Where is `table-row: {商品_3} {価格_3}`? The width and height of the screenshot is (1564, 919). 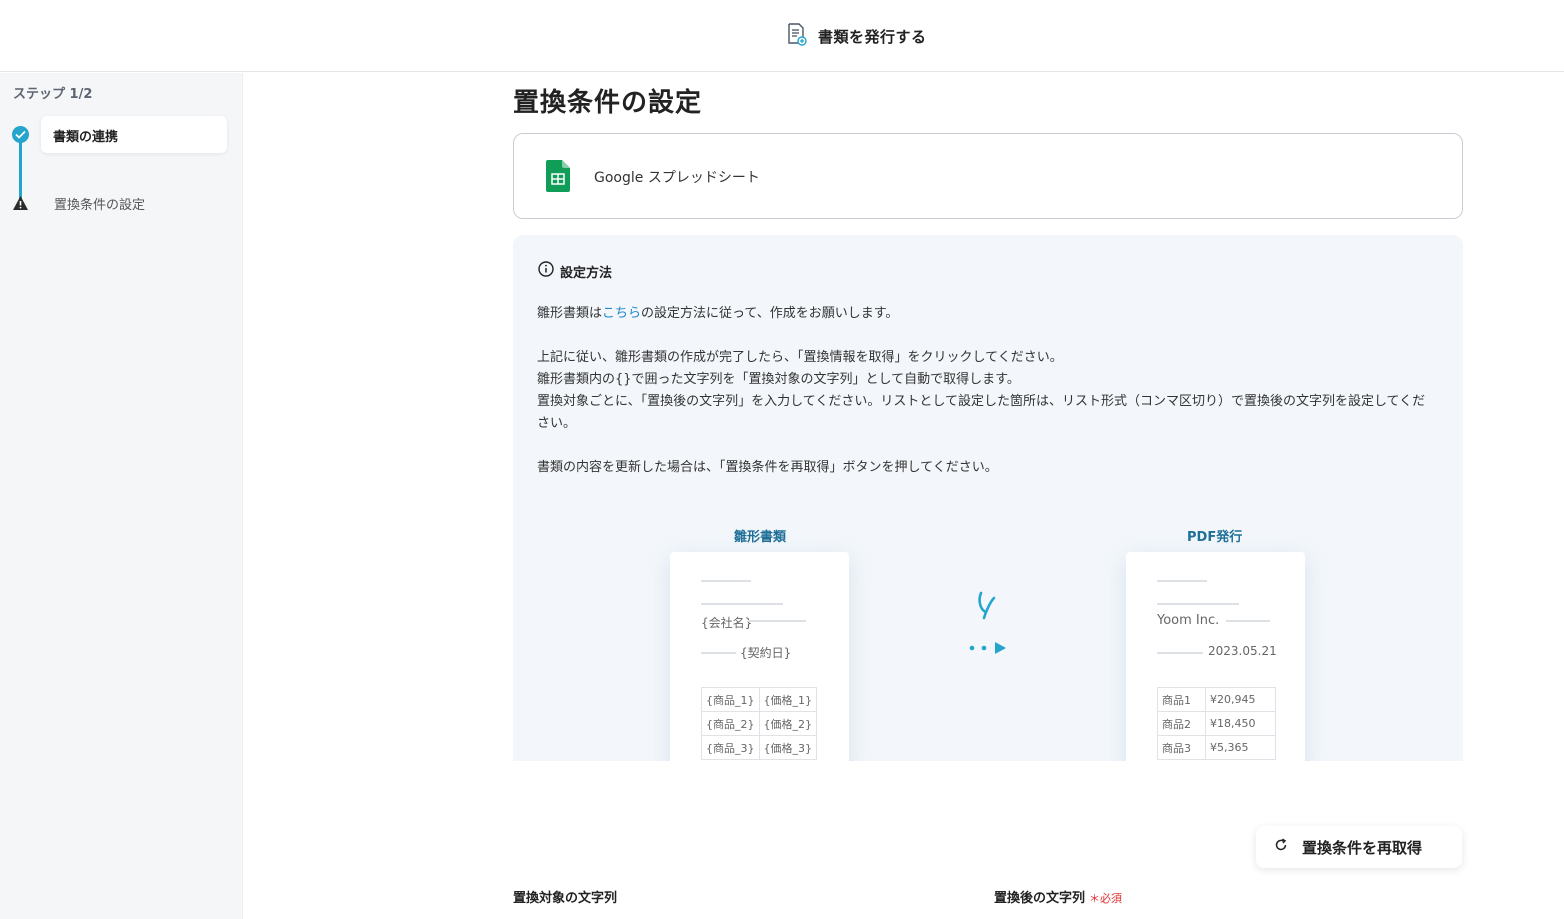 table-row: {商品_3} {価格_3} is located at coordinates (759, 747).